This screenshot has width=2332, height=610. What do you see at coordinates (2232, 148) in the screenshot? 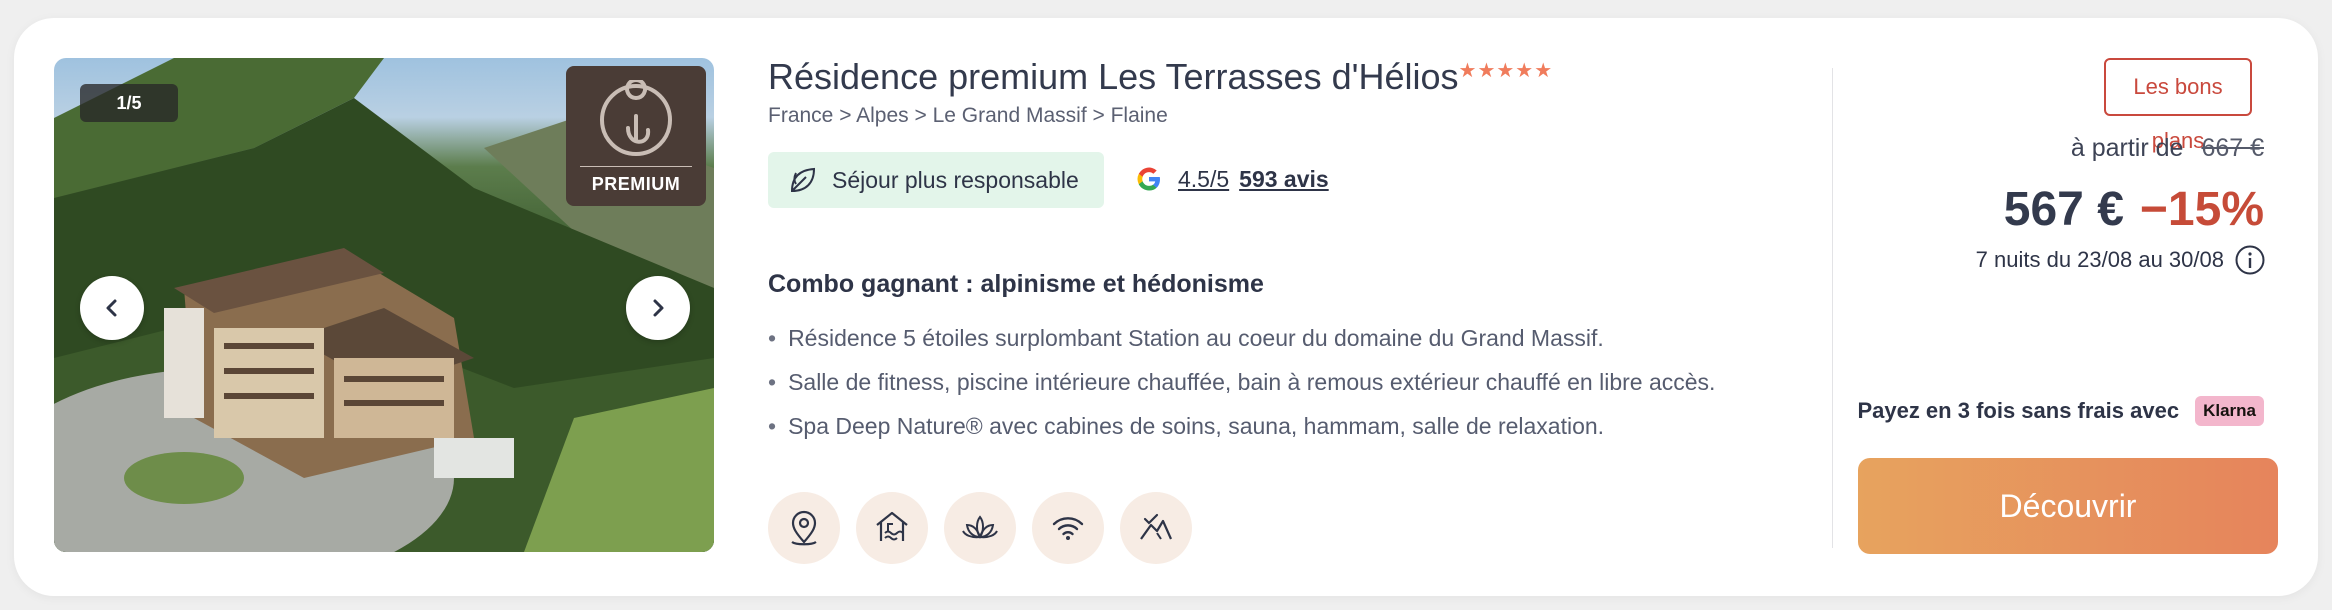
I see `old-price: 667 €` at bounding box center [2232, 148].